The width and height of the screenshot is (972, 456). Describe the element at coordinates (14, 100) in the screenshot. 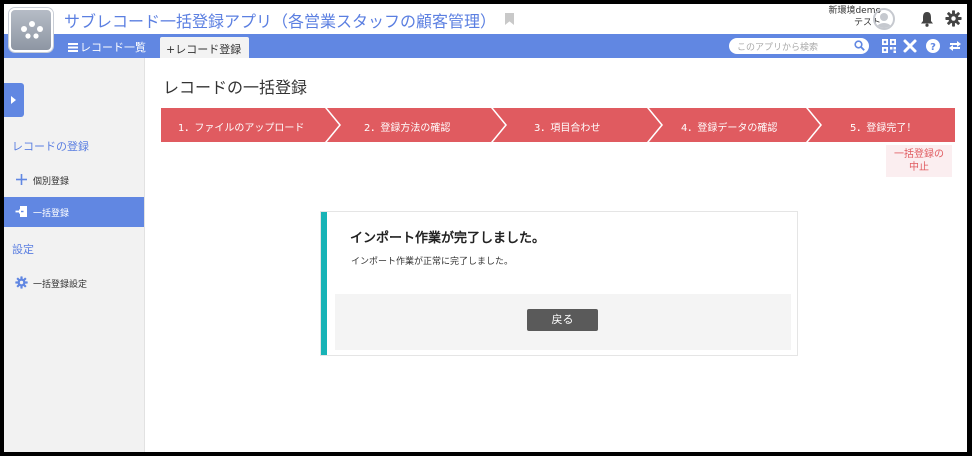

I see `sidebar-toggle-button` at that location.